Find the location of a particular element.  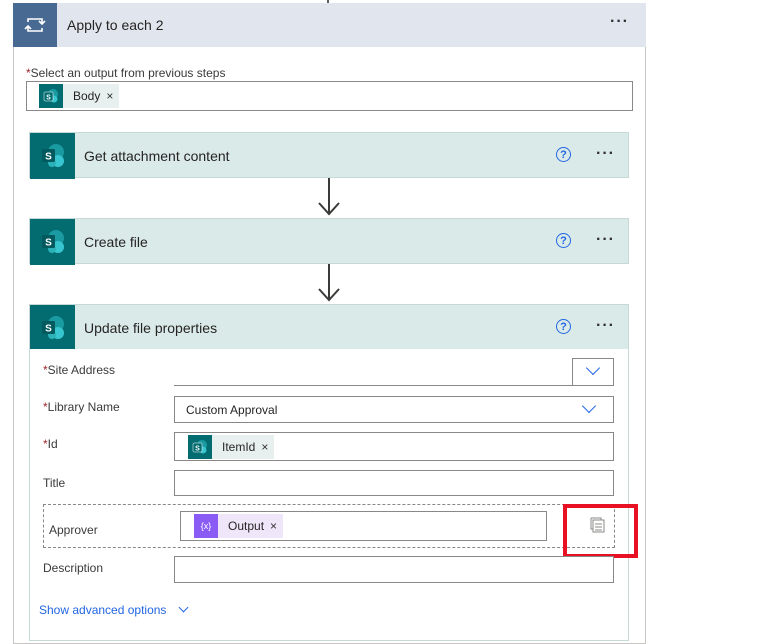

action-update-file-properties: S Update file properties ? ··· is located at coordinates (329, 327).